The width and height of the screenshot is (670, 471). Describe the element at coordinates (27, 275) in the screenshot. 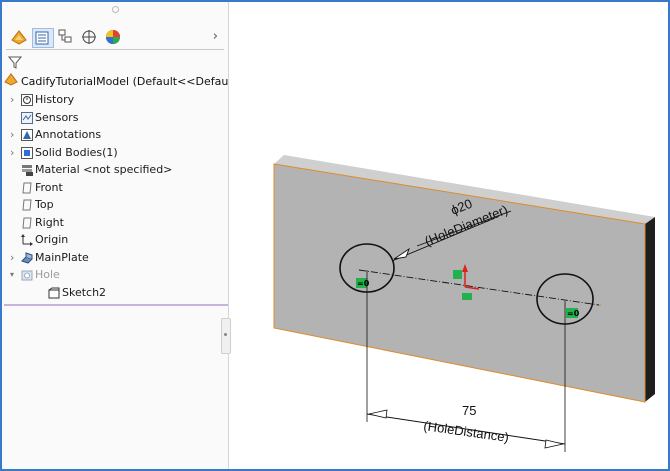

I see `cut-icon` at that location.